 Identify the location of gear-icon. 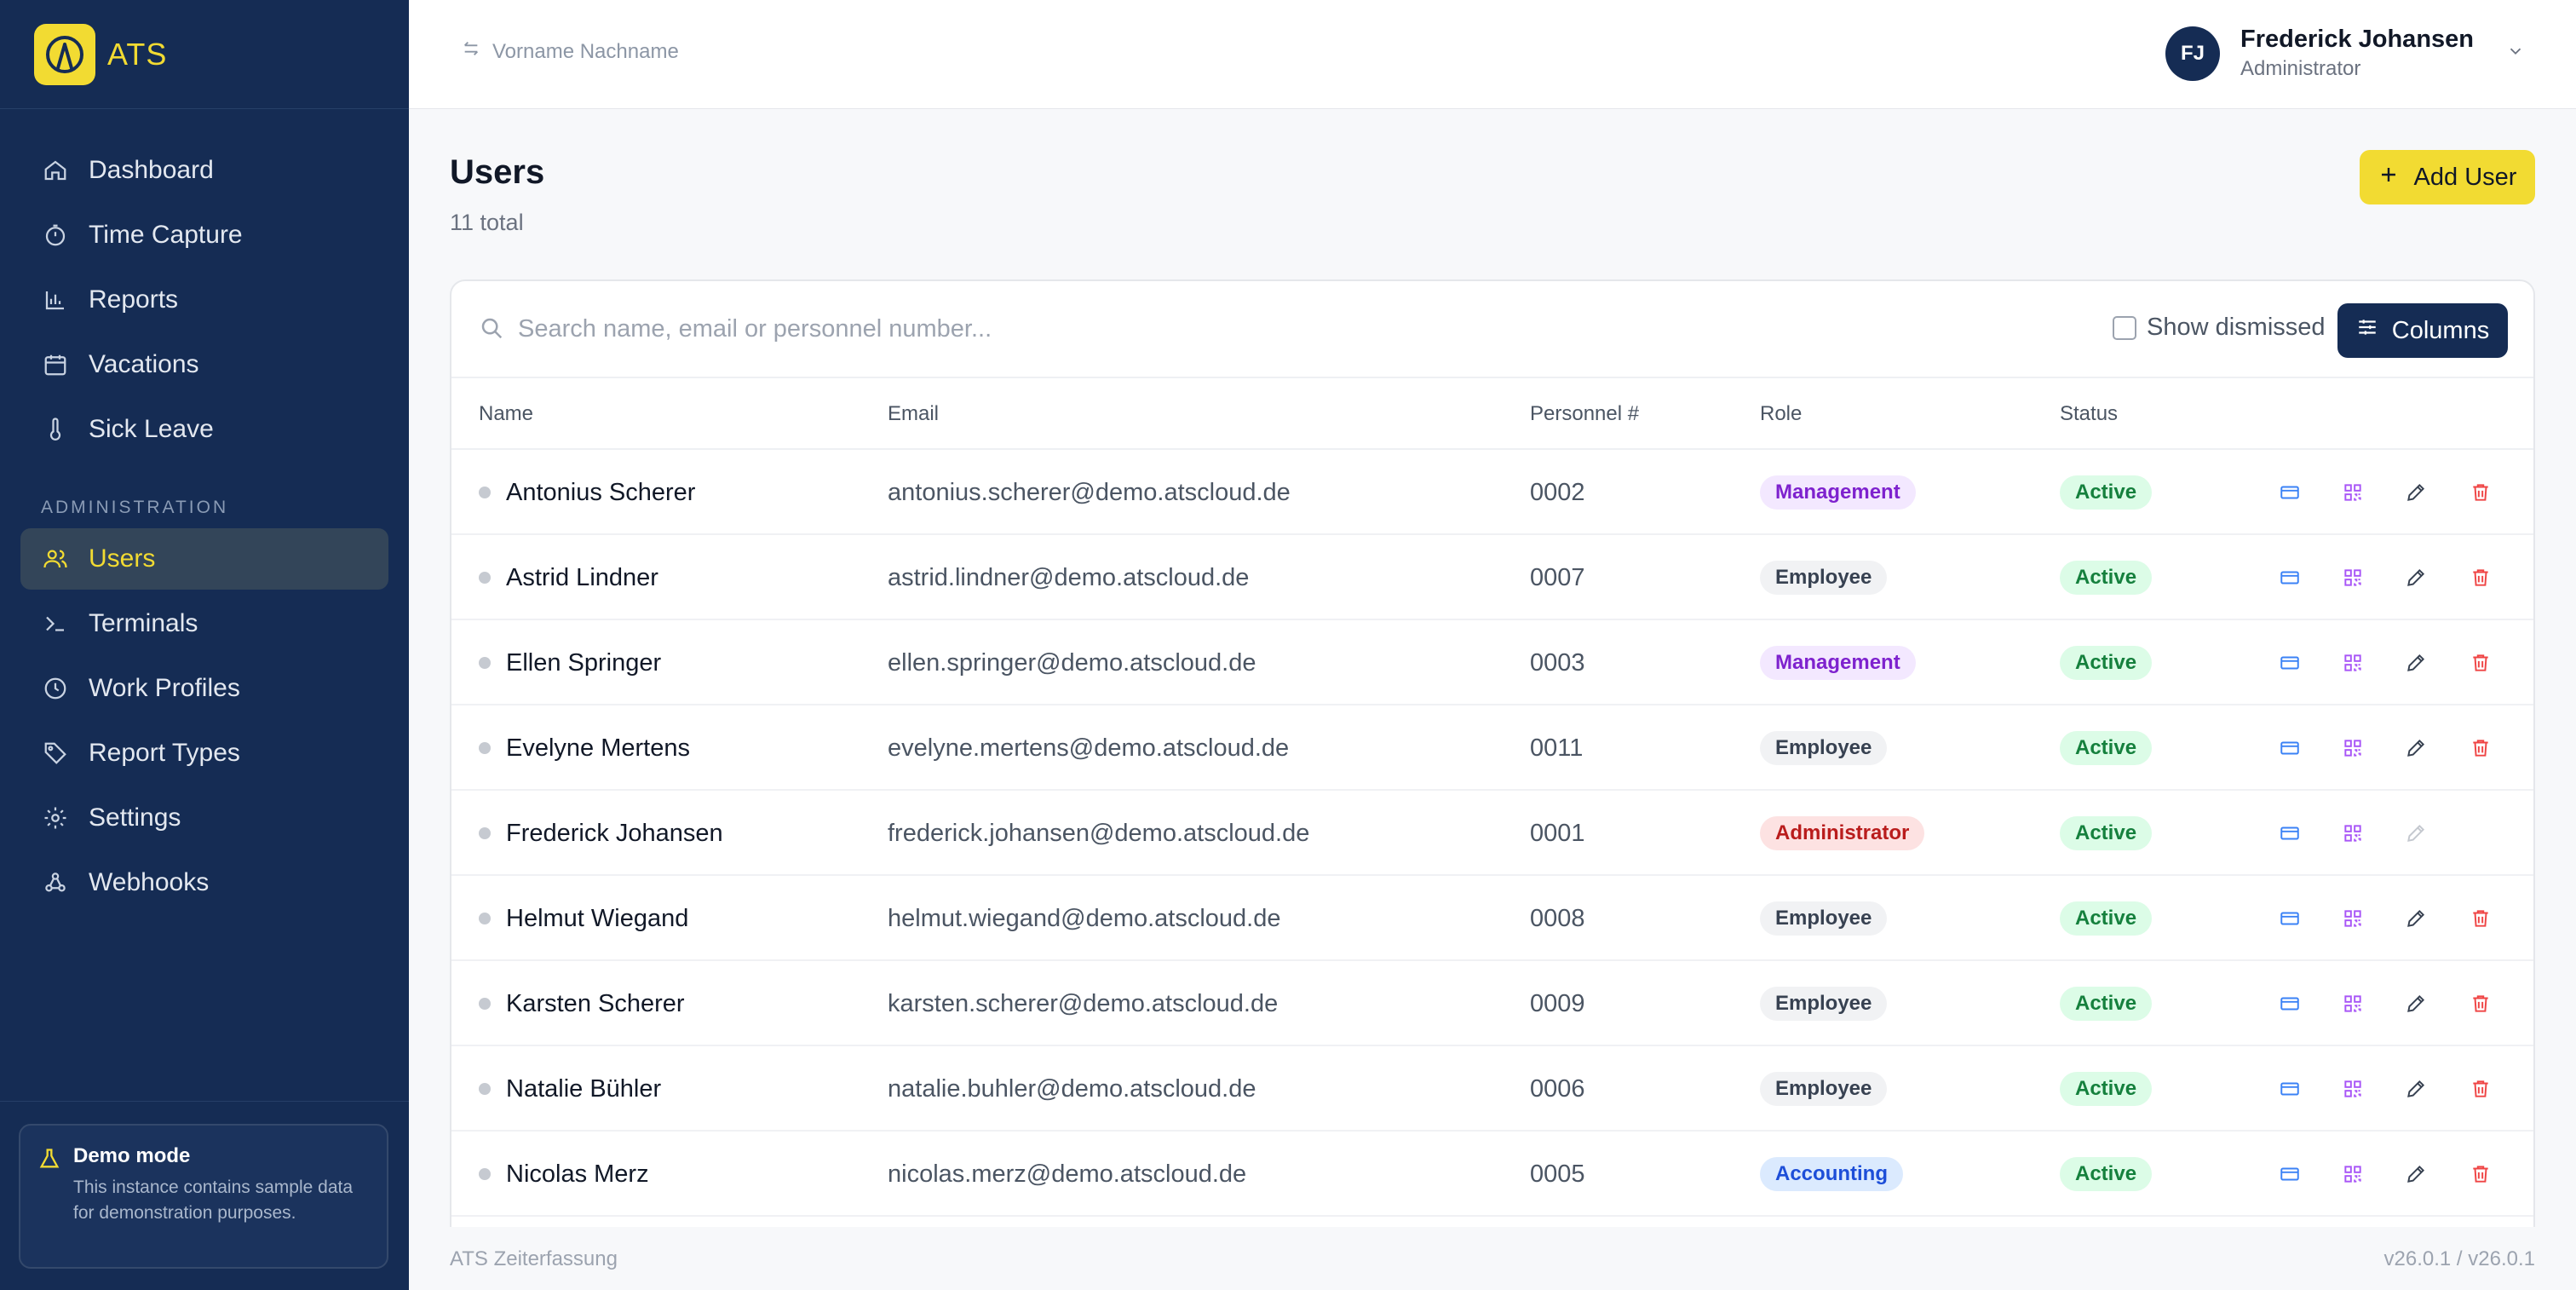
(56, 817).